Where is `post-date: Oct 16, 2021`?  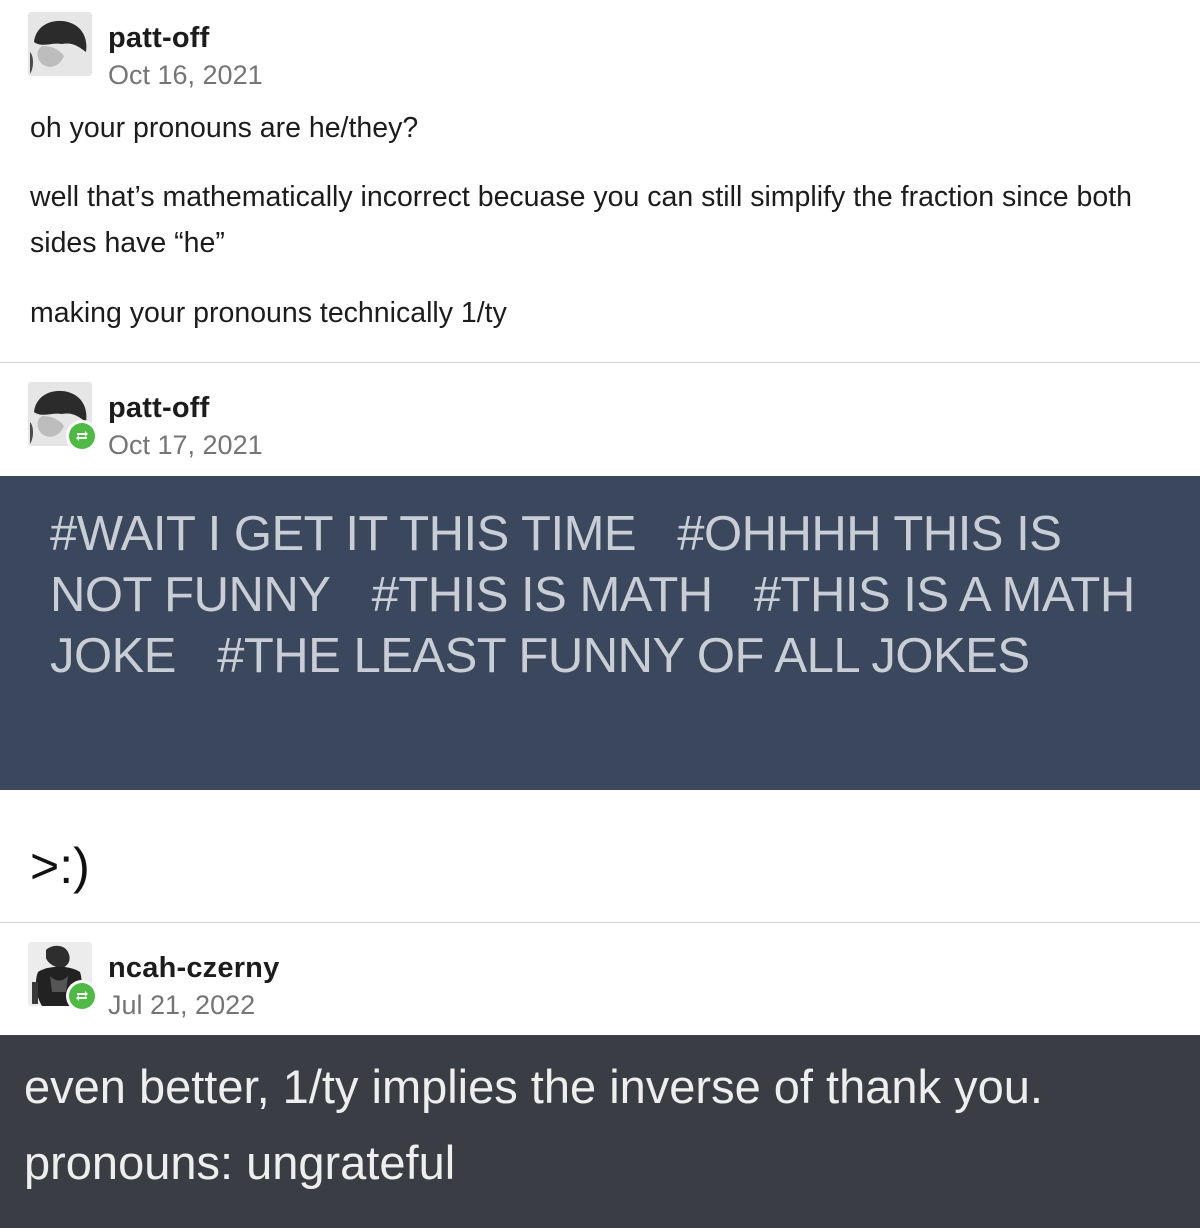 post-date: Oct 16, 2021 is located at coordinates (185, 75).